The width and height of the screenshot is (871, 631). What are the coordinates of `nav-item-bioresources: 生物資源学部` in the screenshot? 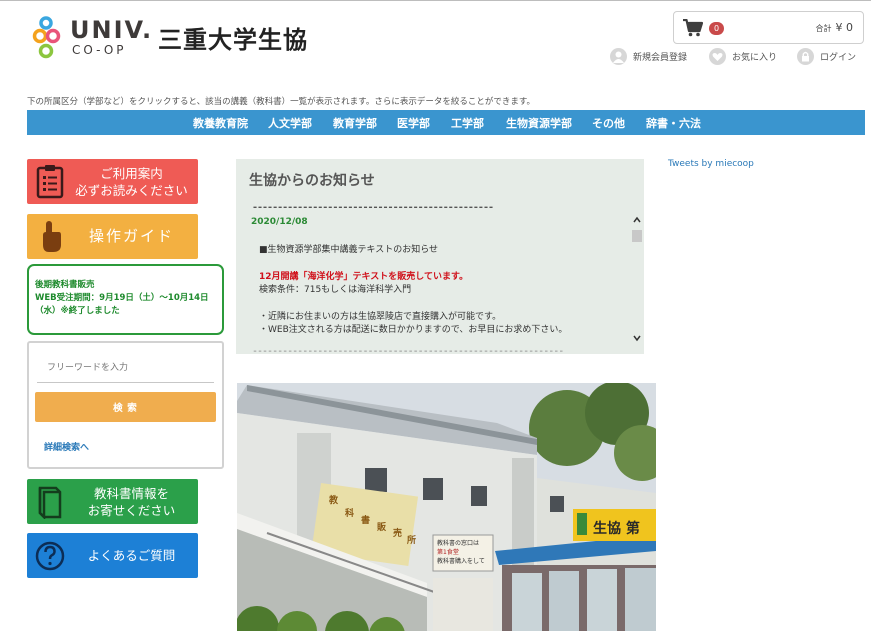 It's located at (539, 123).